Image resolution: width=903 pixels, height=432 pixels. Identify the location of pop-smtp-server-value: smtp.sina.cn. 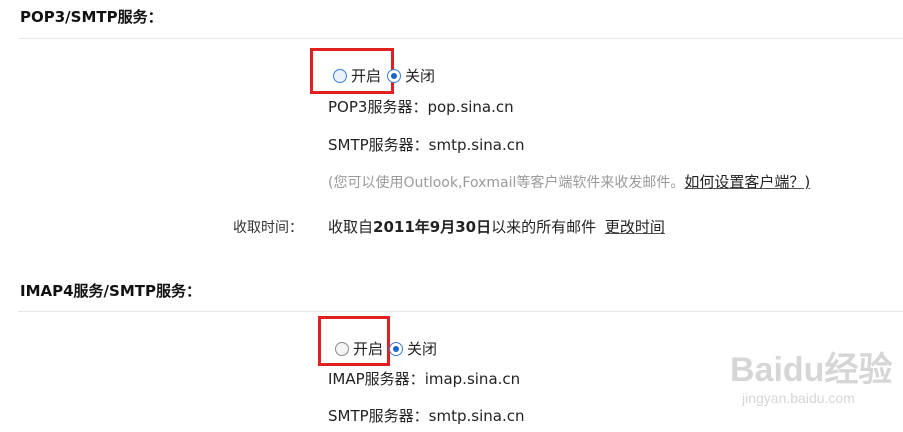
(476, 145).